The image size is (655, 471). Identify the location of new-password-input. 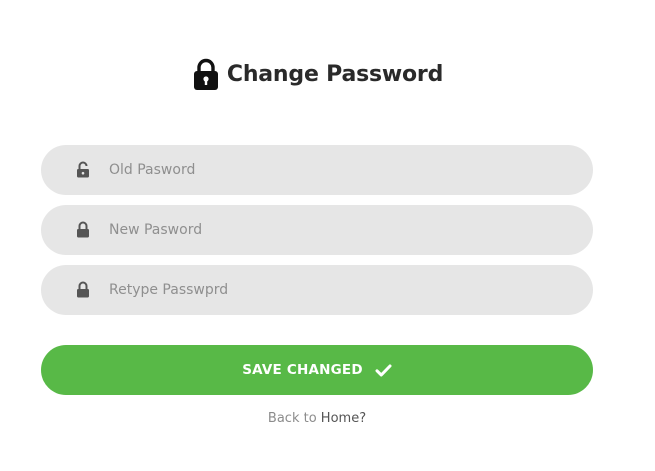
(339, 230).